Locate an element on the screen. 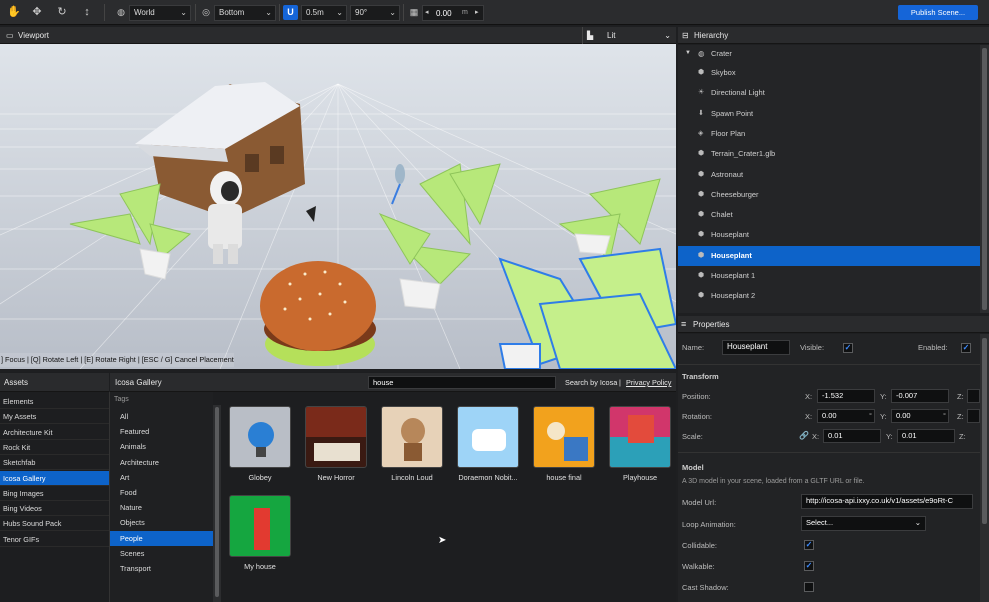 The height and width of the screenshot is (602, 989). asset-title: Globey is located at coordinates (260, 477).